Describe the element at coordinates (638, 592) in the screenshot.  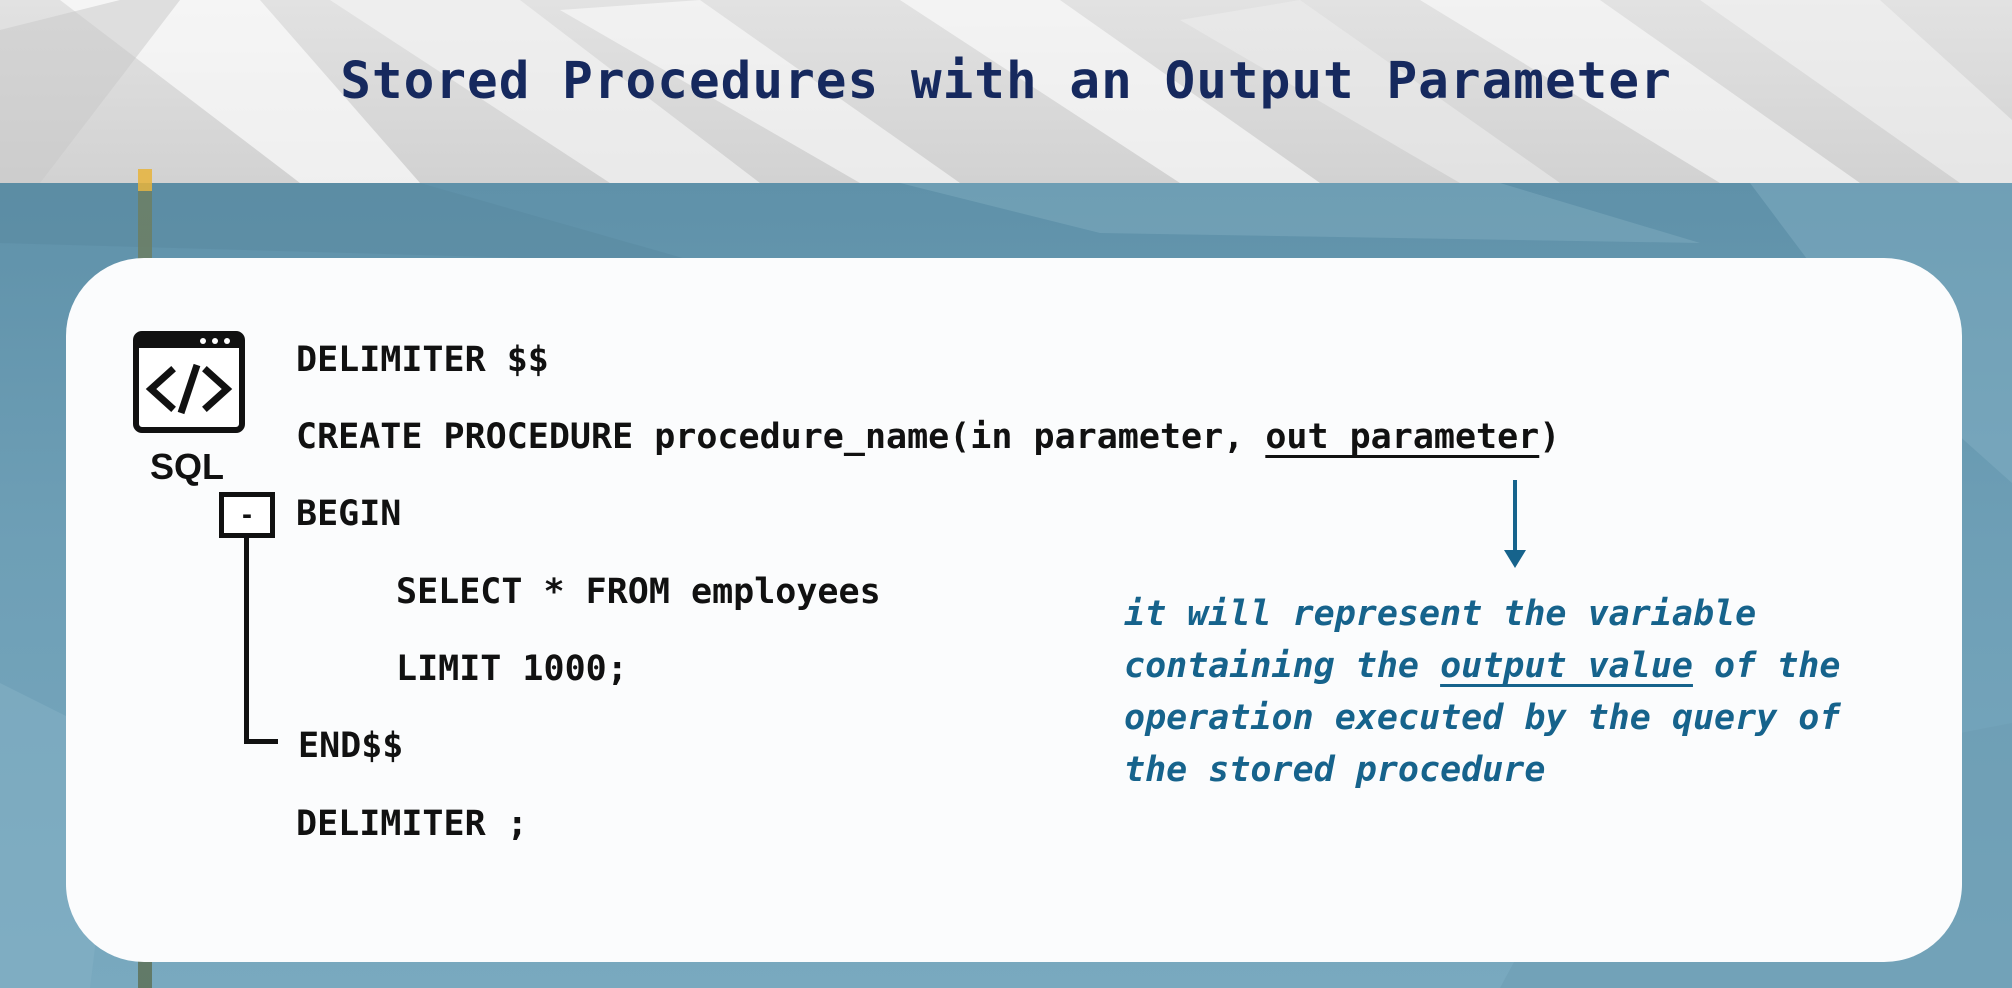
I see `code-line-select: SELECT * FROM employees` at that location.